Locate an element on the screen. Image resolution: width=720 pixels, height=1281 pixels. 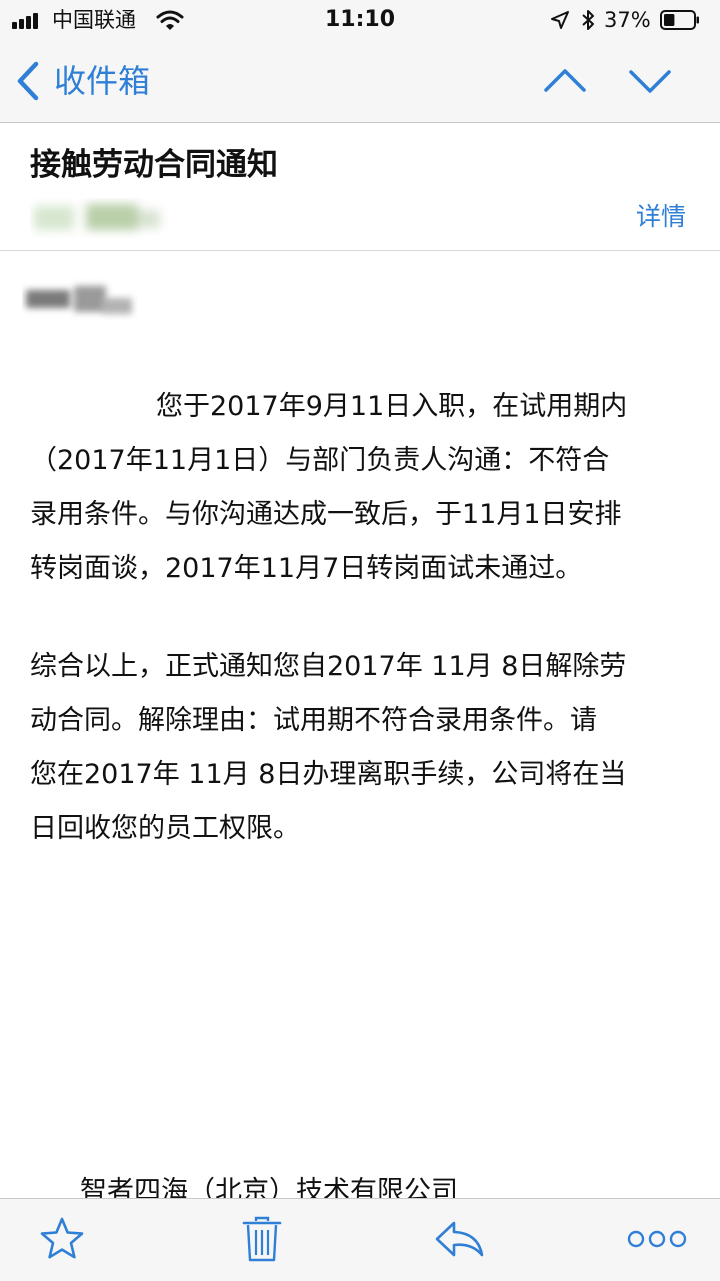
body-line: 动合同。解除理由：试用期不符合录用条件。请 is located at coordinates (313, 720).